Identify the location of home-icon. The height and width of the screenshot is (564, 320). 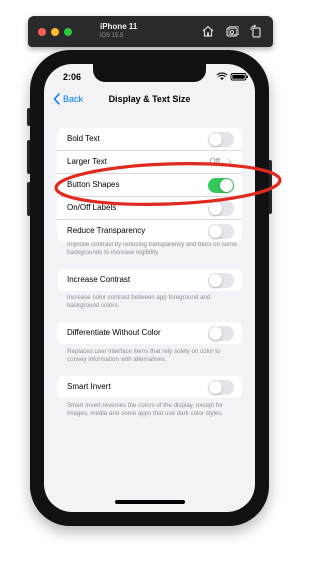
(208, 31).